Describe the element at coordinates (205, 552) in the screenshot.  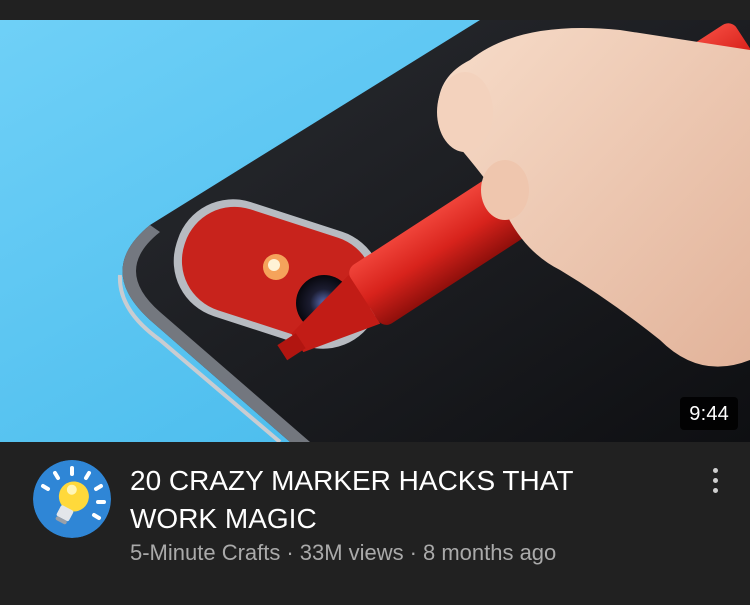
I see `channel-name: 5-Minute Crafts` at that location.